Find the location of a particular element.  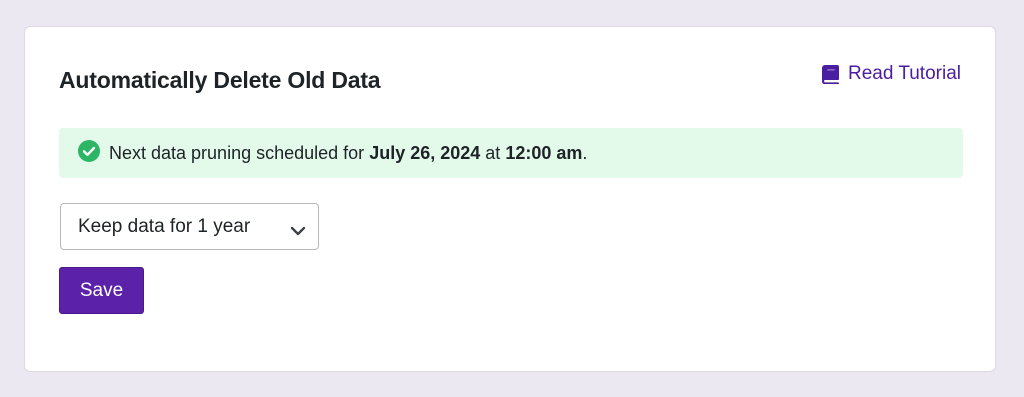

read-tutorial-label: Read Tutorial is located at coordinates (904, 73).